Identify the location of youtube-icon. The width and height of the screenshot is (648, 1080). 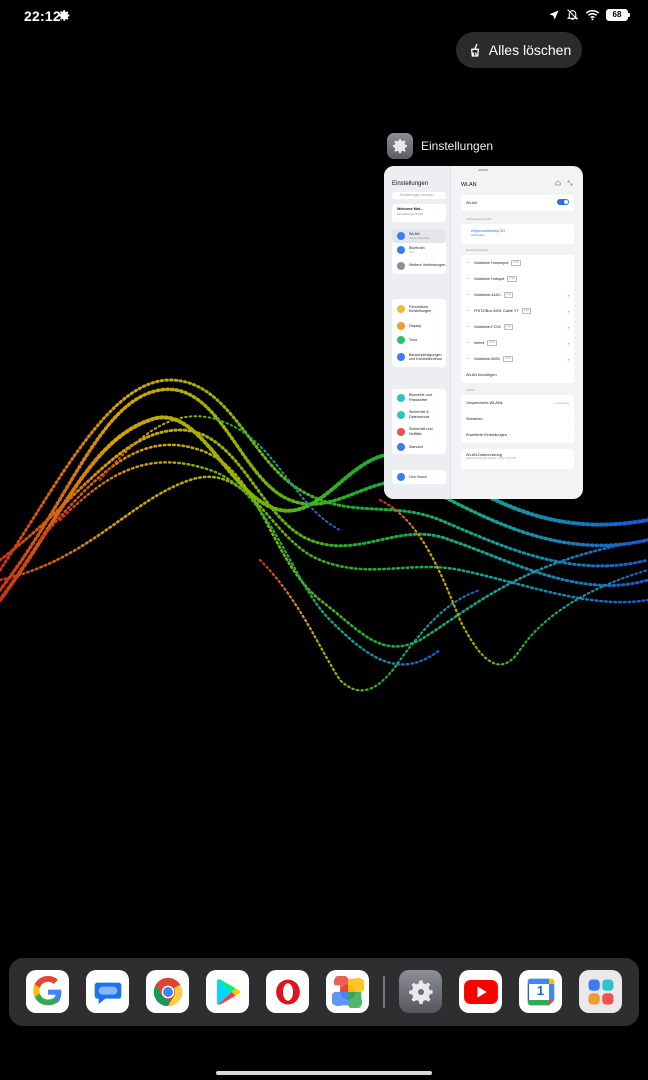
(480, 991).